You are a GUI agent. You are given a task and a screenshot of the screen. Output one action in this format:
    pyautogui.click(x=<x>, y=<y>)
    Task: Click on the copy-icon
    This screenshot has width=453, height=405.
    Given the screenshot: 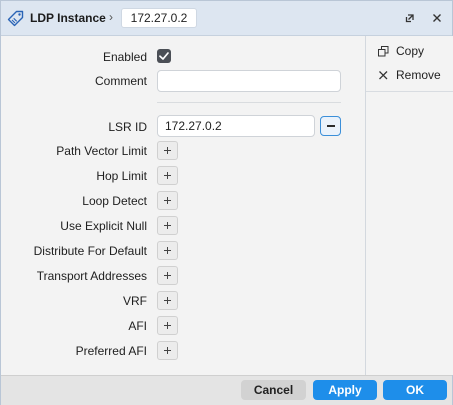 What is the action you would take?
    pyautogui.click(x=383, y=51)
    